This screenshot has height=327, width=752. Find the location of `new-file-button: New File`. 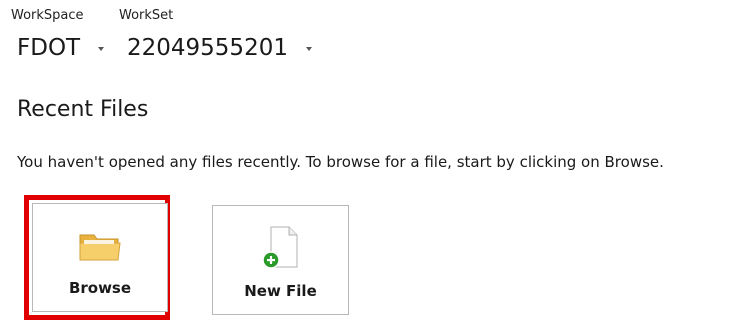

new-file-button: New File is located at coordinates (280, 260).